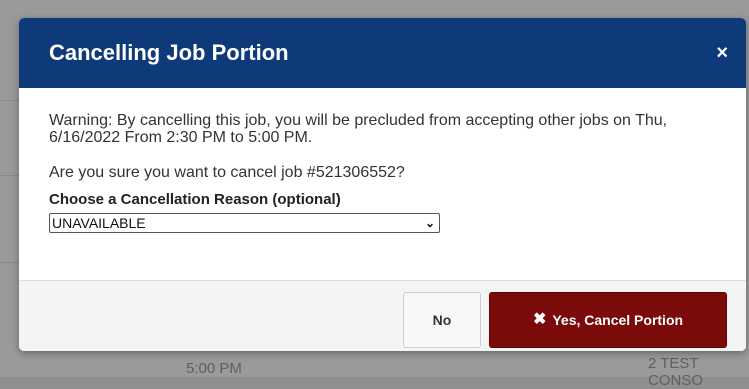  Describe the element at coordinates (429, 223) in the screenshot. I see `chevron-down-icon: ⌄` at that location.